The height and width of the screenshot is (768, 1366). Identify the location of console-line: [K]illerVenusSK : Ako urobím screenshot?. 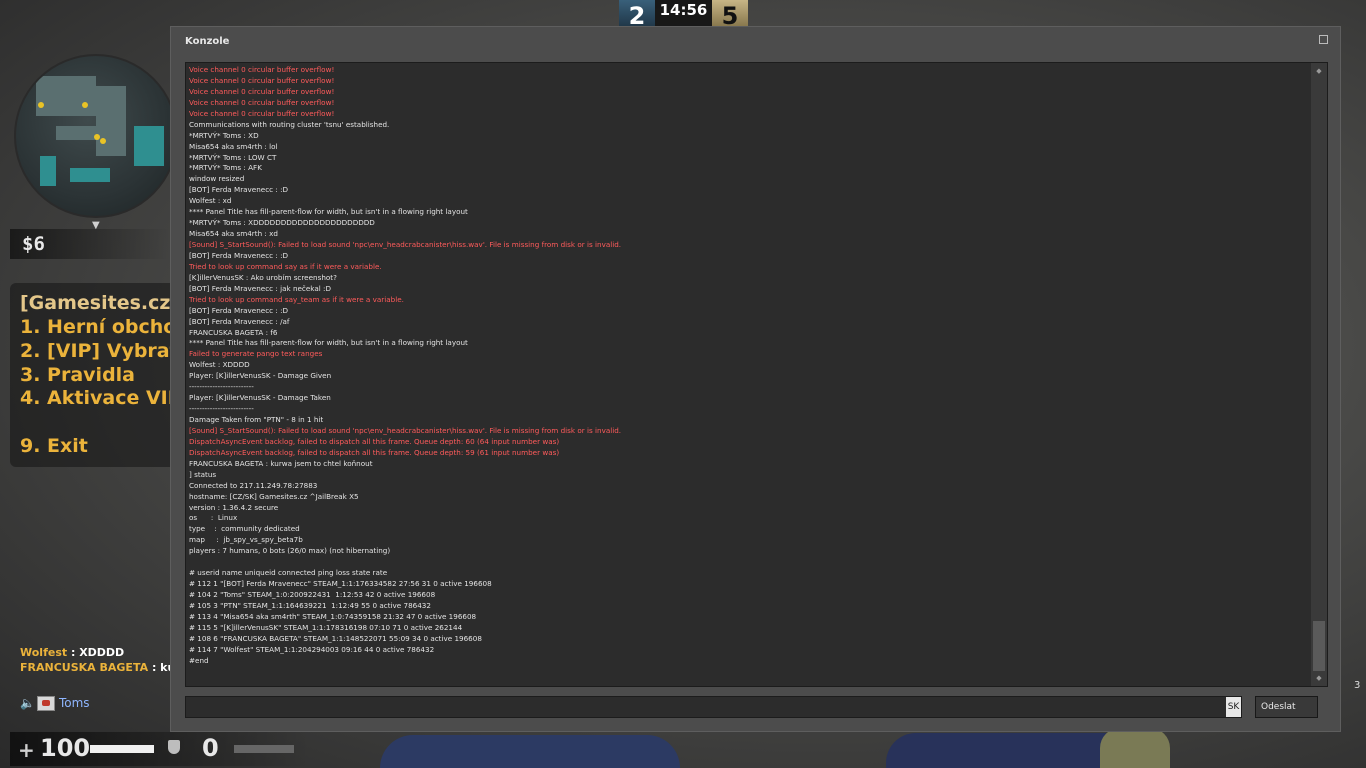
(263, 277).